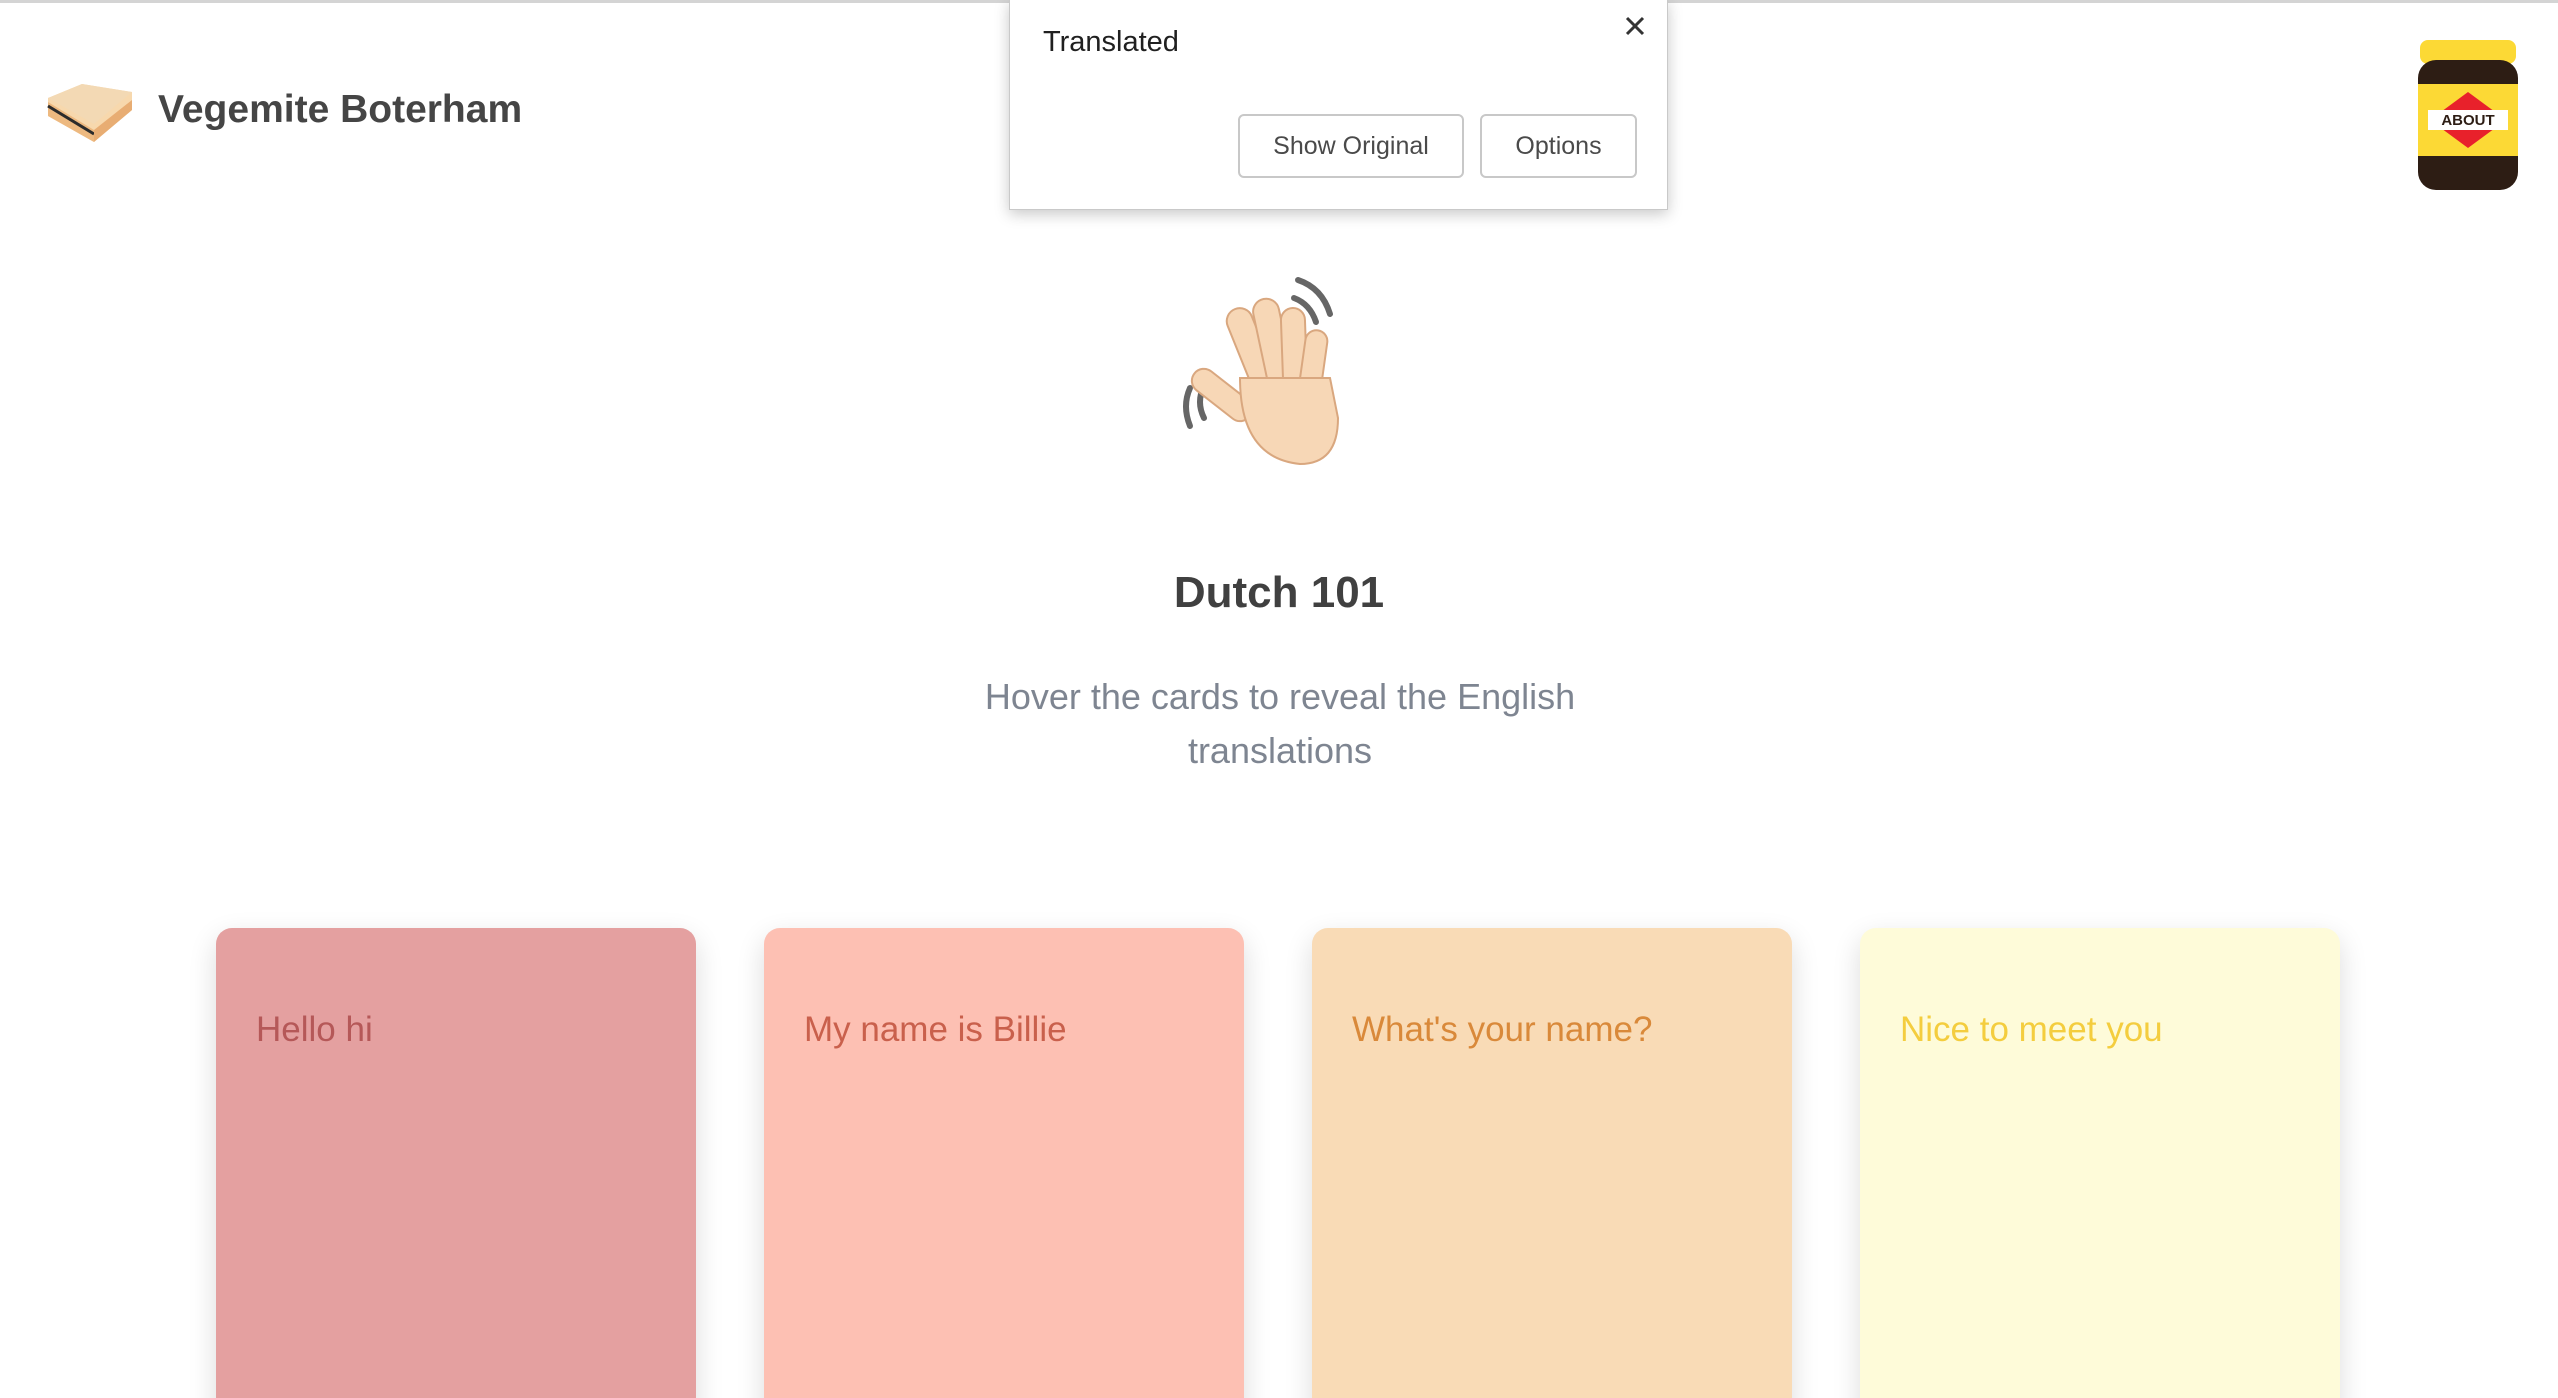  What do you see at coordinates (1351, 146) in the screenshot?
I see `show-original-button: Show Original` at bounding box center [1351, 146].